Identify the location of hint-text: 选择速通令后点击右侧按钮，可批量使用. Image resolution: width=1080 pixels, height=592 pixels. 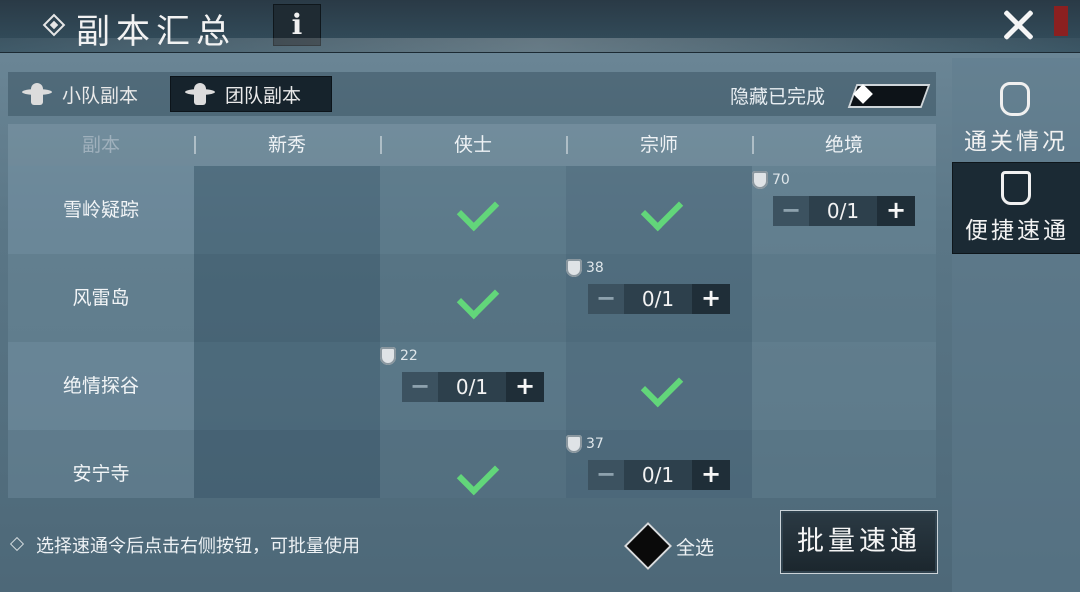
(198, 546).